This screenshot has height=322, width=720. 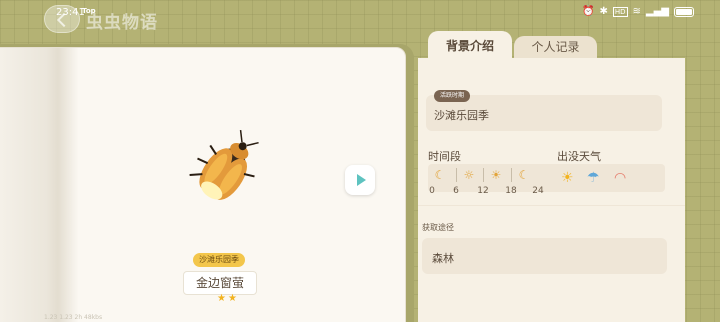 What do you see at coordinates (567, 178) in the screenshot?
I see `sunny-icon: ☀` at bounding box center [567, 178].